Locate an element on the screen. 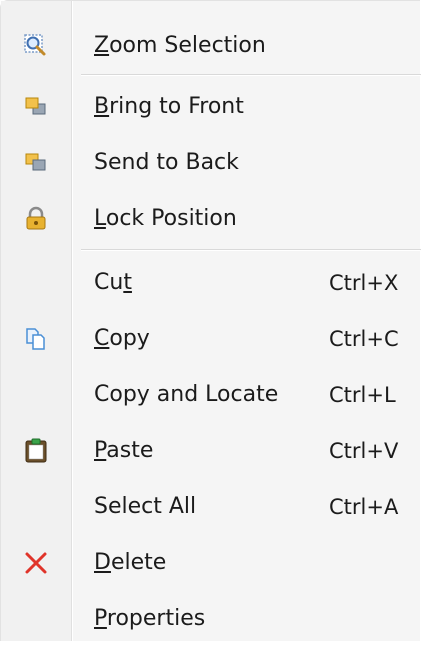 The height and width of the screenshot is (647, 428). copy-icon is located at coordinates (36, 339).